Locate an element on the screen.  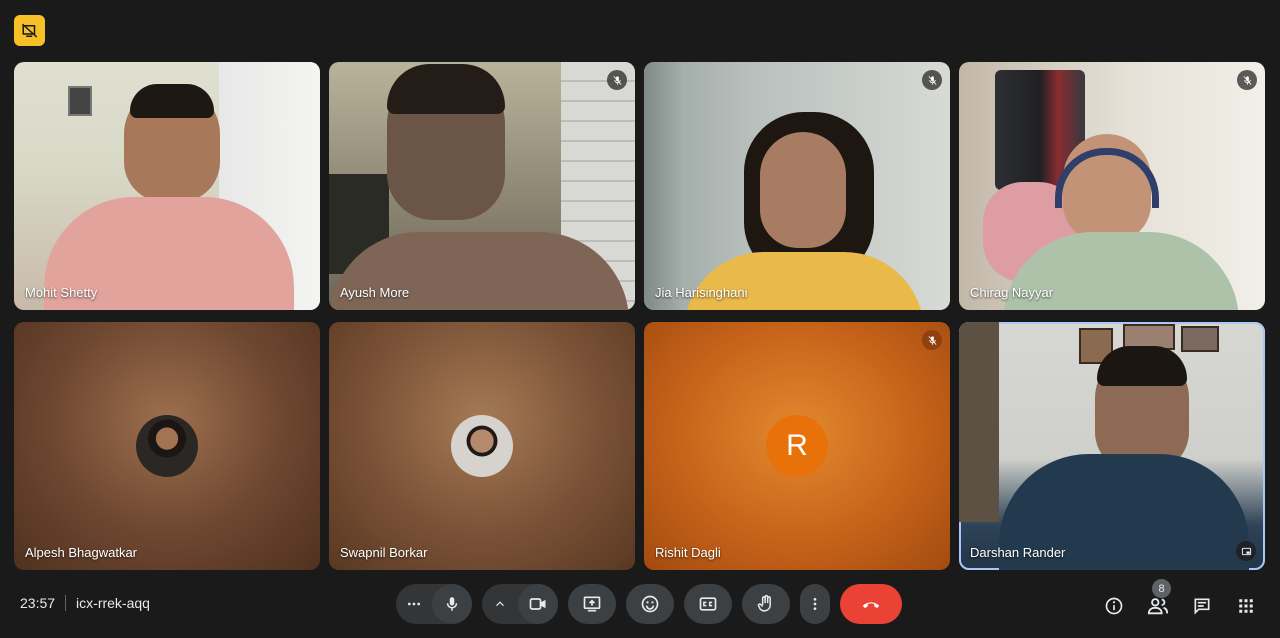
presentation-off-icon is located at coordinates (29, 30).